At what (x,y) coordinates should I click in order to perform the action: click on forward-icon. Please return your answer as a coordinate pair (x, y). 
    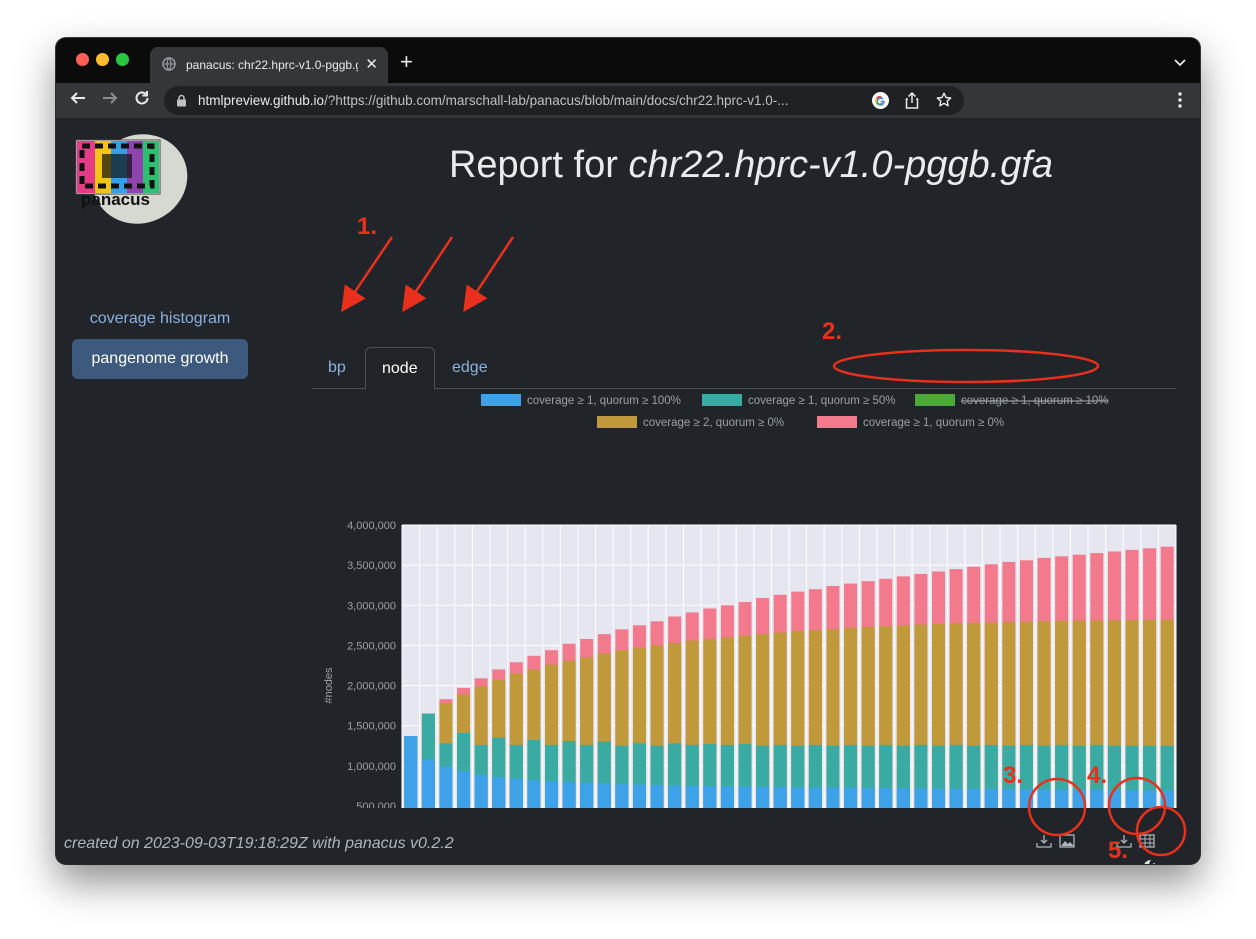
    Looking at the image, I should click on (110, 100).